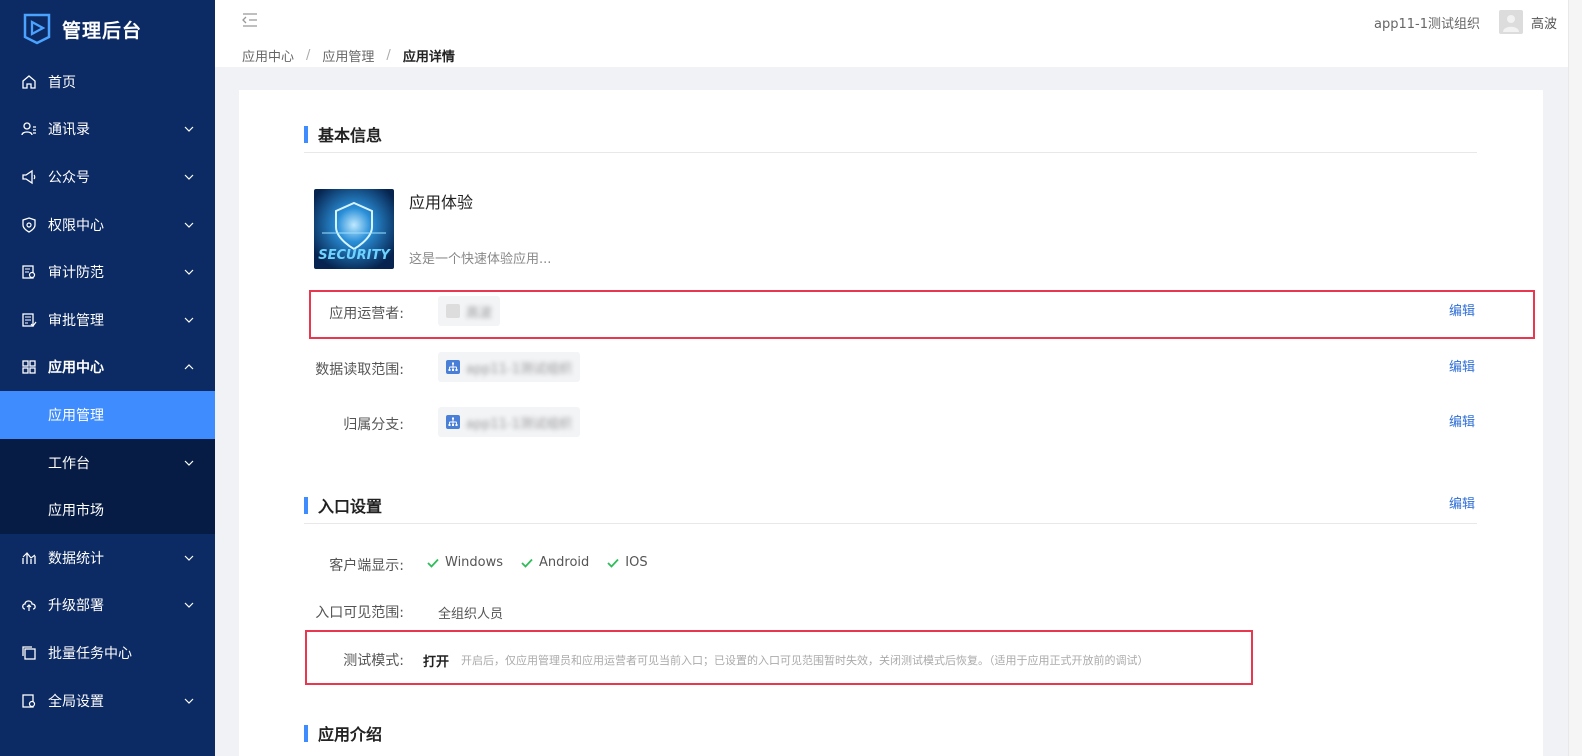 This screenshot has height=756, width=1582. What do you see at coordinates (250, 20) in the screenshot?
I see `collapse-menu-icon` at bounding box center [250, 20].